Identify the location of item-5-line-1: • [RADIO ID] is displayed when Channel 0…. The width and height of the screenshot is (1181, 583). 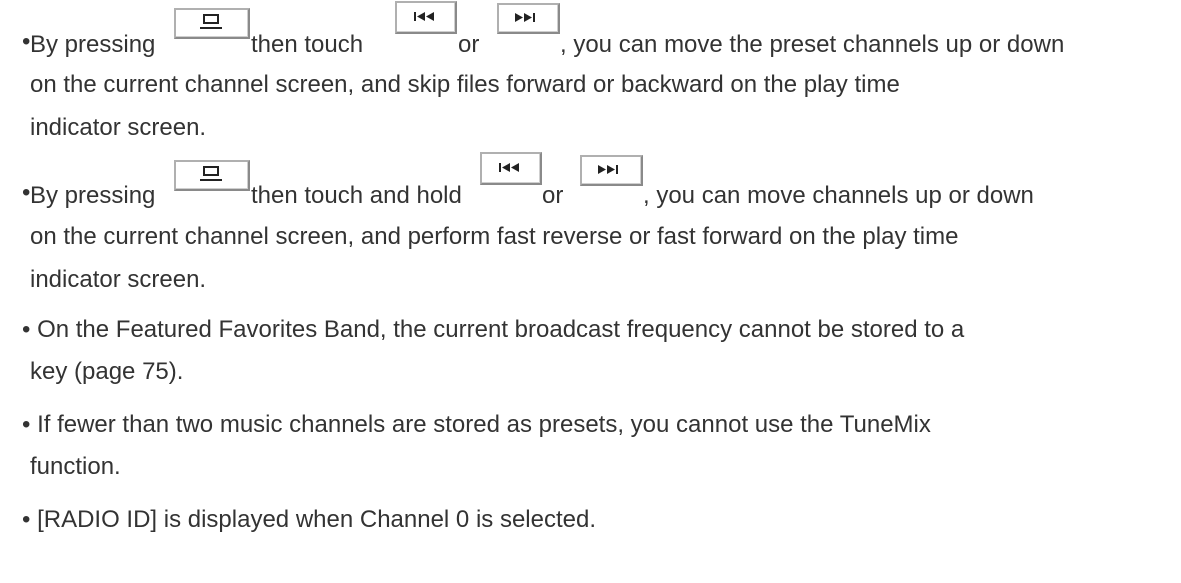
(309, 519).